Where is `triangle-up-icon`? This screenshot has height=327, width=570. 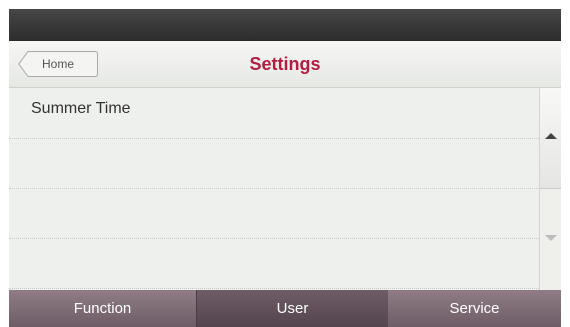
triangle-up-icon is located at coordinates (551, 136).